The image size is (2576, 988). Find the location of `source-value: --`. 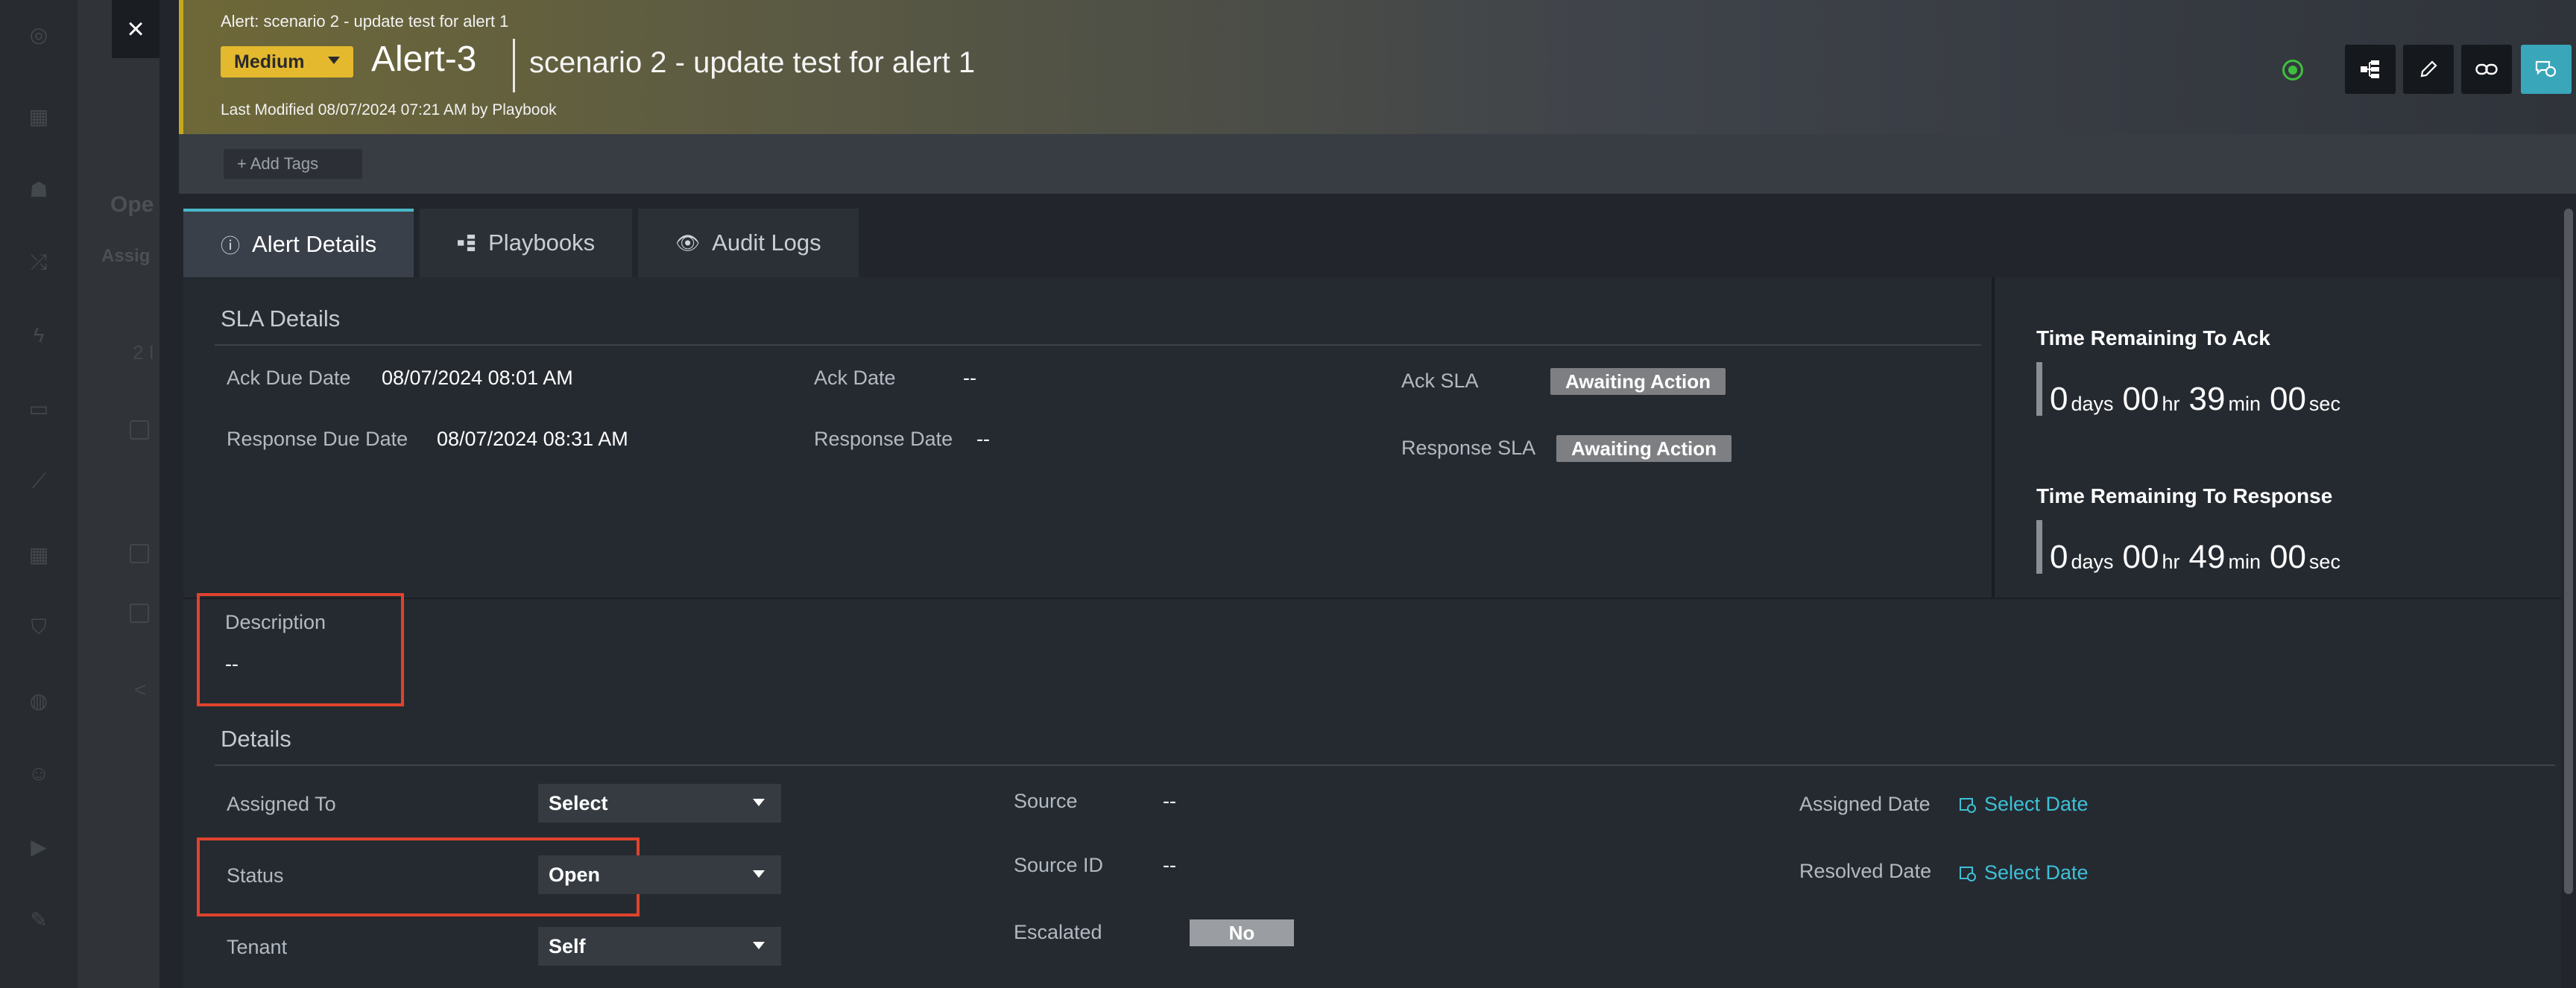

source-value: -- is located at coordinates (1169, 801).